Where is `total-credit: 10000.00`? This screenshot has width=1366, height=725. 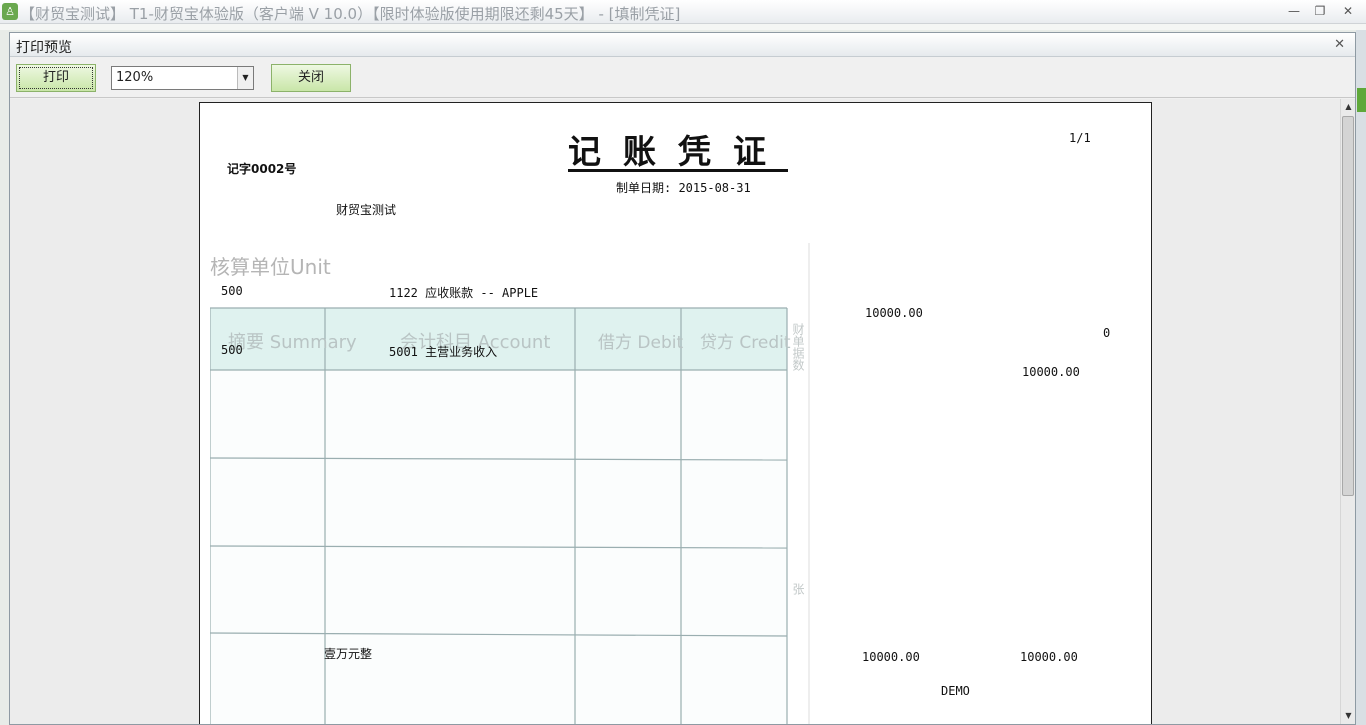
total-credit: 10000.00 is located at coordinates (1049, 657).